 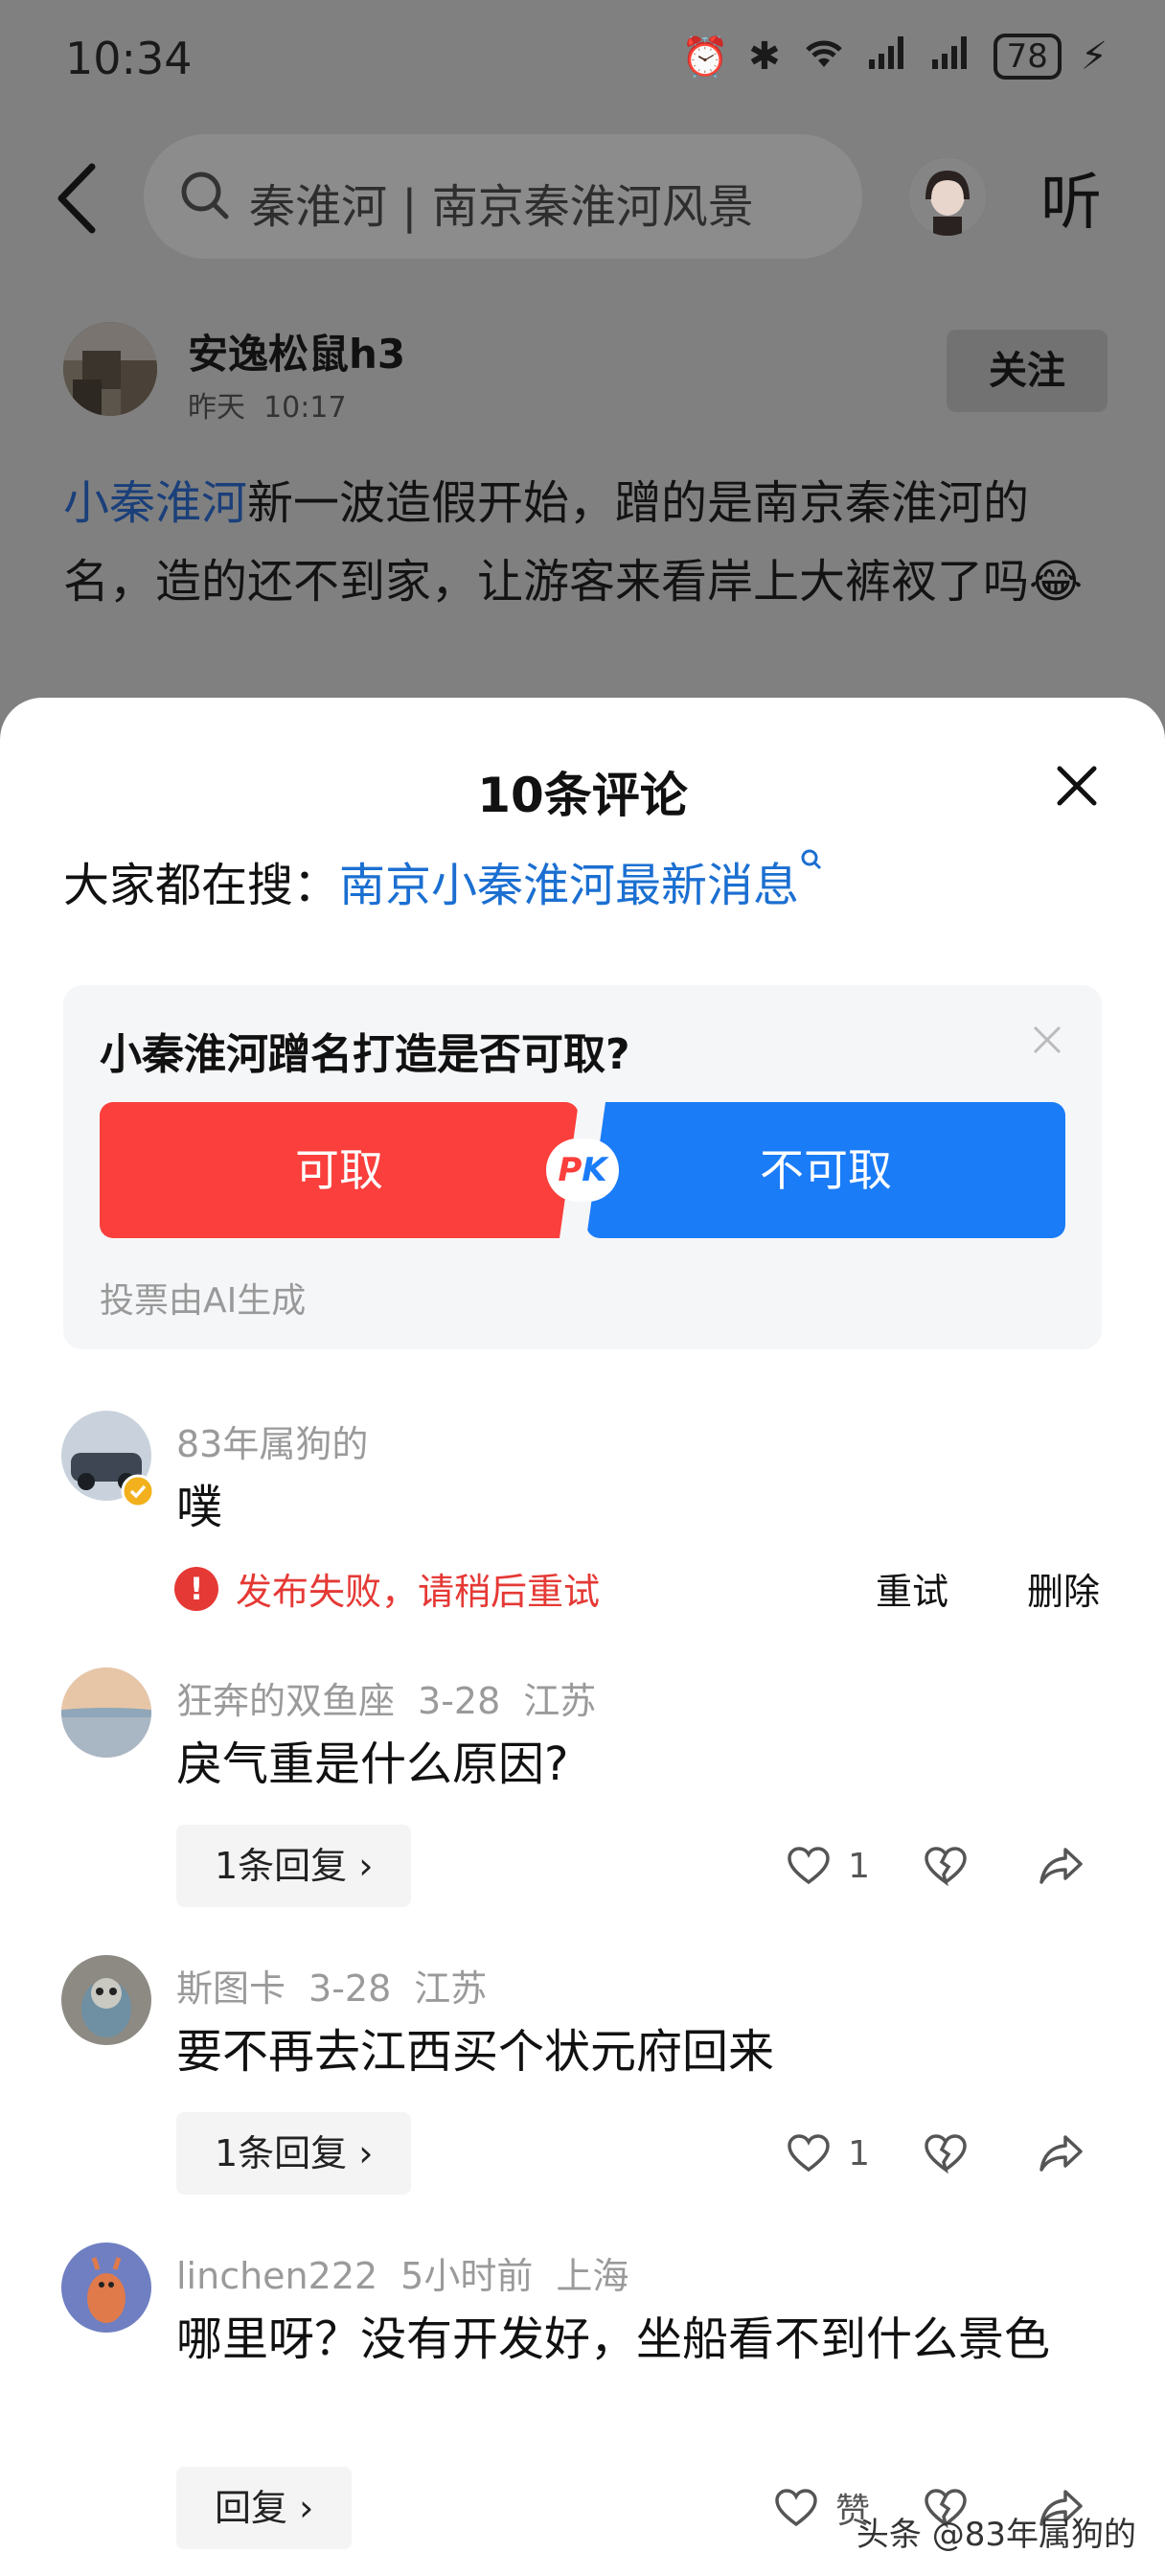 What do you see at coordinates (387, 1588) in the screenshot?
I see `post-failed-message: ! 发布失败，请稍后重试` at bounding box center [387, 1588].